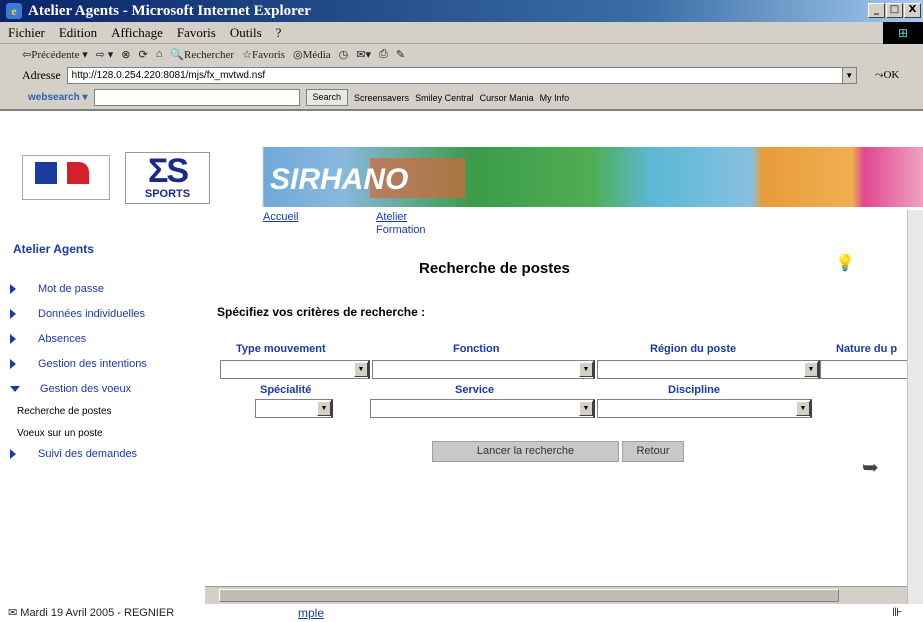 This screenshot has height=622, width=923. I want to click on select-specialite: ▼, so click(294, 408).